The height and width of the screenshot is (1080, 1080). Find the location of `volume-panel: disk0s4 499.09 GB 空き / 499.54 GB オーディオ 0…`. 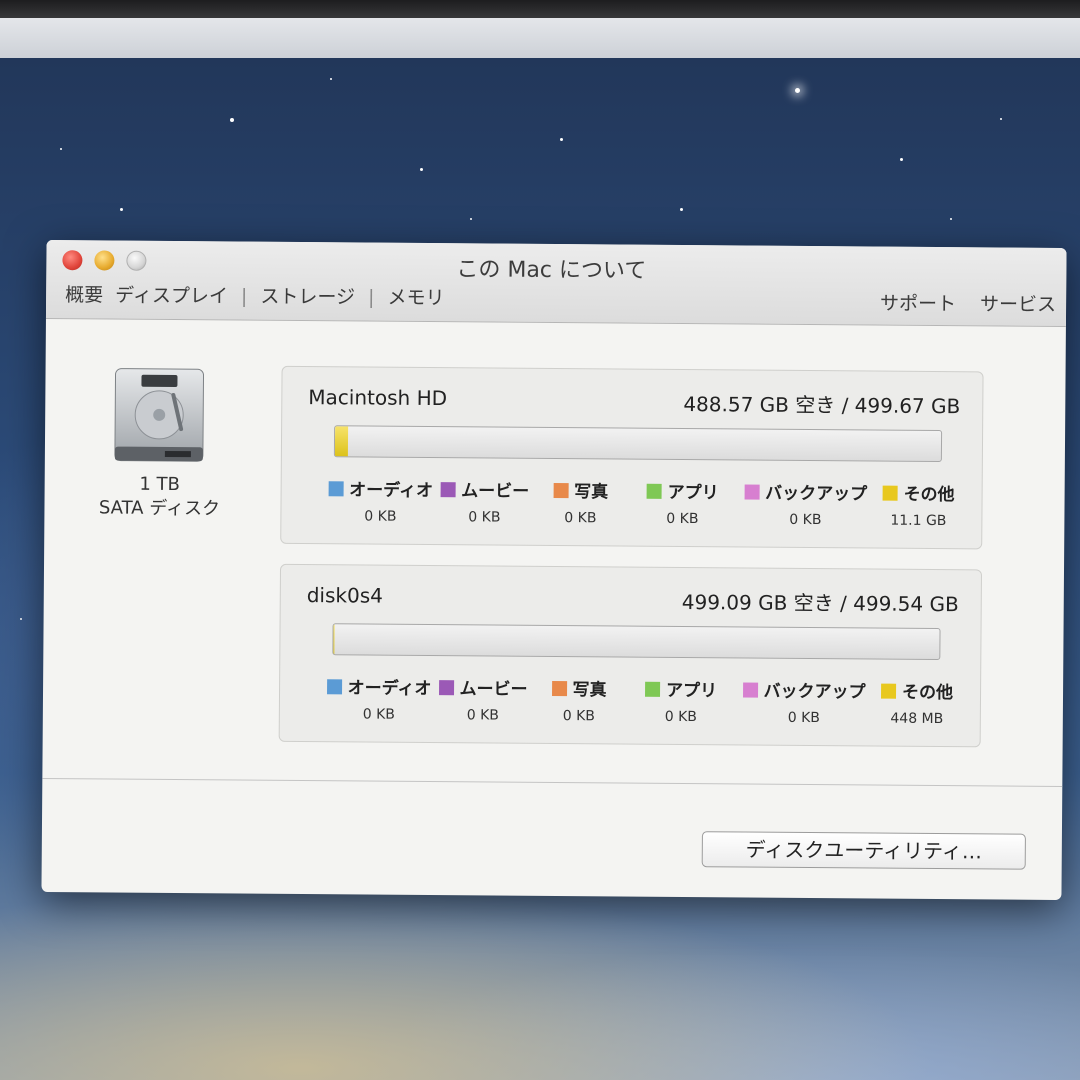

volume-panel: disk0s4 499.09 GB 空き / 499.54 GB オーディオ 0… is located at coordinates (630, 655).